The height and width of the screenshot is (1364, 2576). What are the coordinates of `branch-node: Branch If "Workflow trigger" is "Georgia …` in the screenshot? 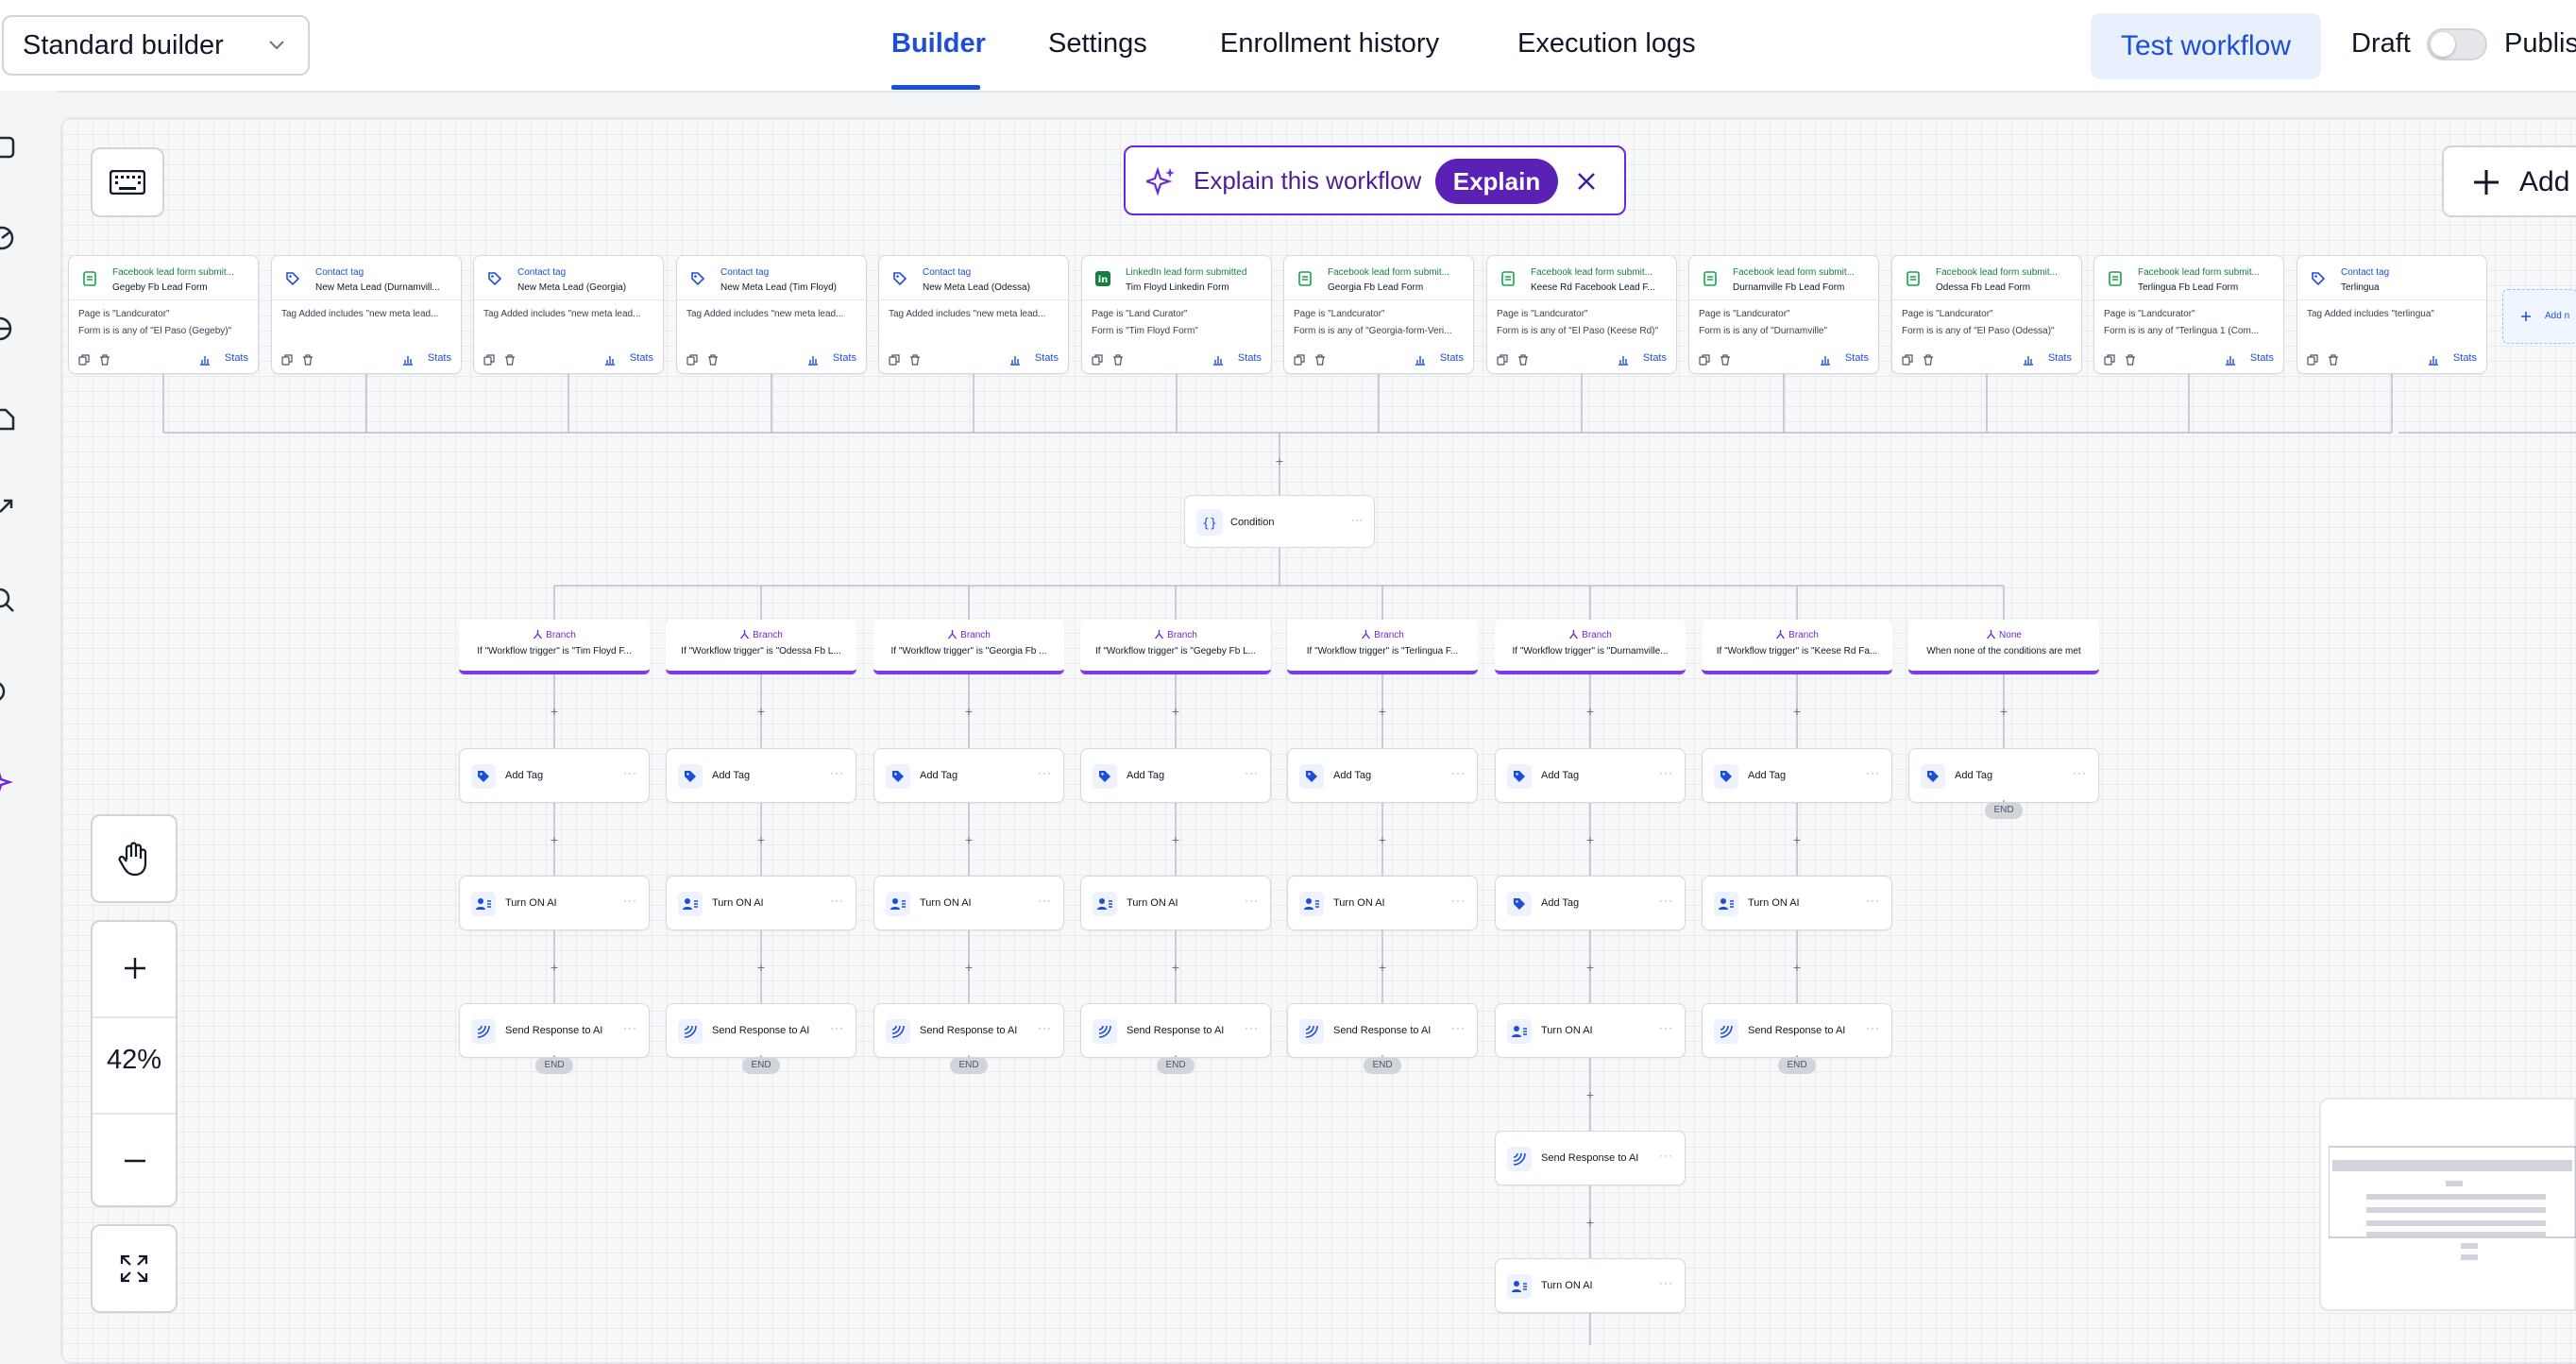 It's located at (968, 647).